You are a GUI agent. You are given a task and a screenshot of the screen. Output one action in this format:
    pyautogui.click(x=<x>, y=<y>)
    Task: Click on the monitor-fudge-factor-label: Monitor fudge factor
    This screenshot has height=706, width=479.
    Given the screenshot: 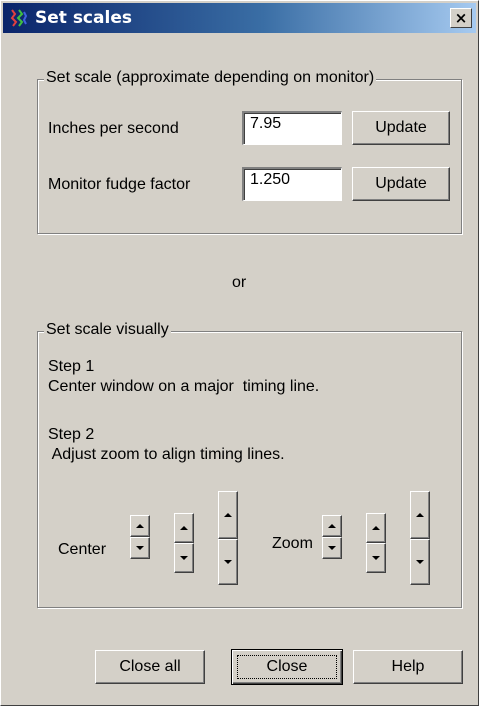 What is the action you would take?
    pyautogui.click(x=119, y=184)
    